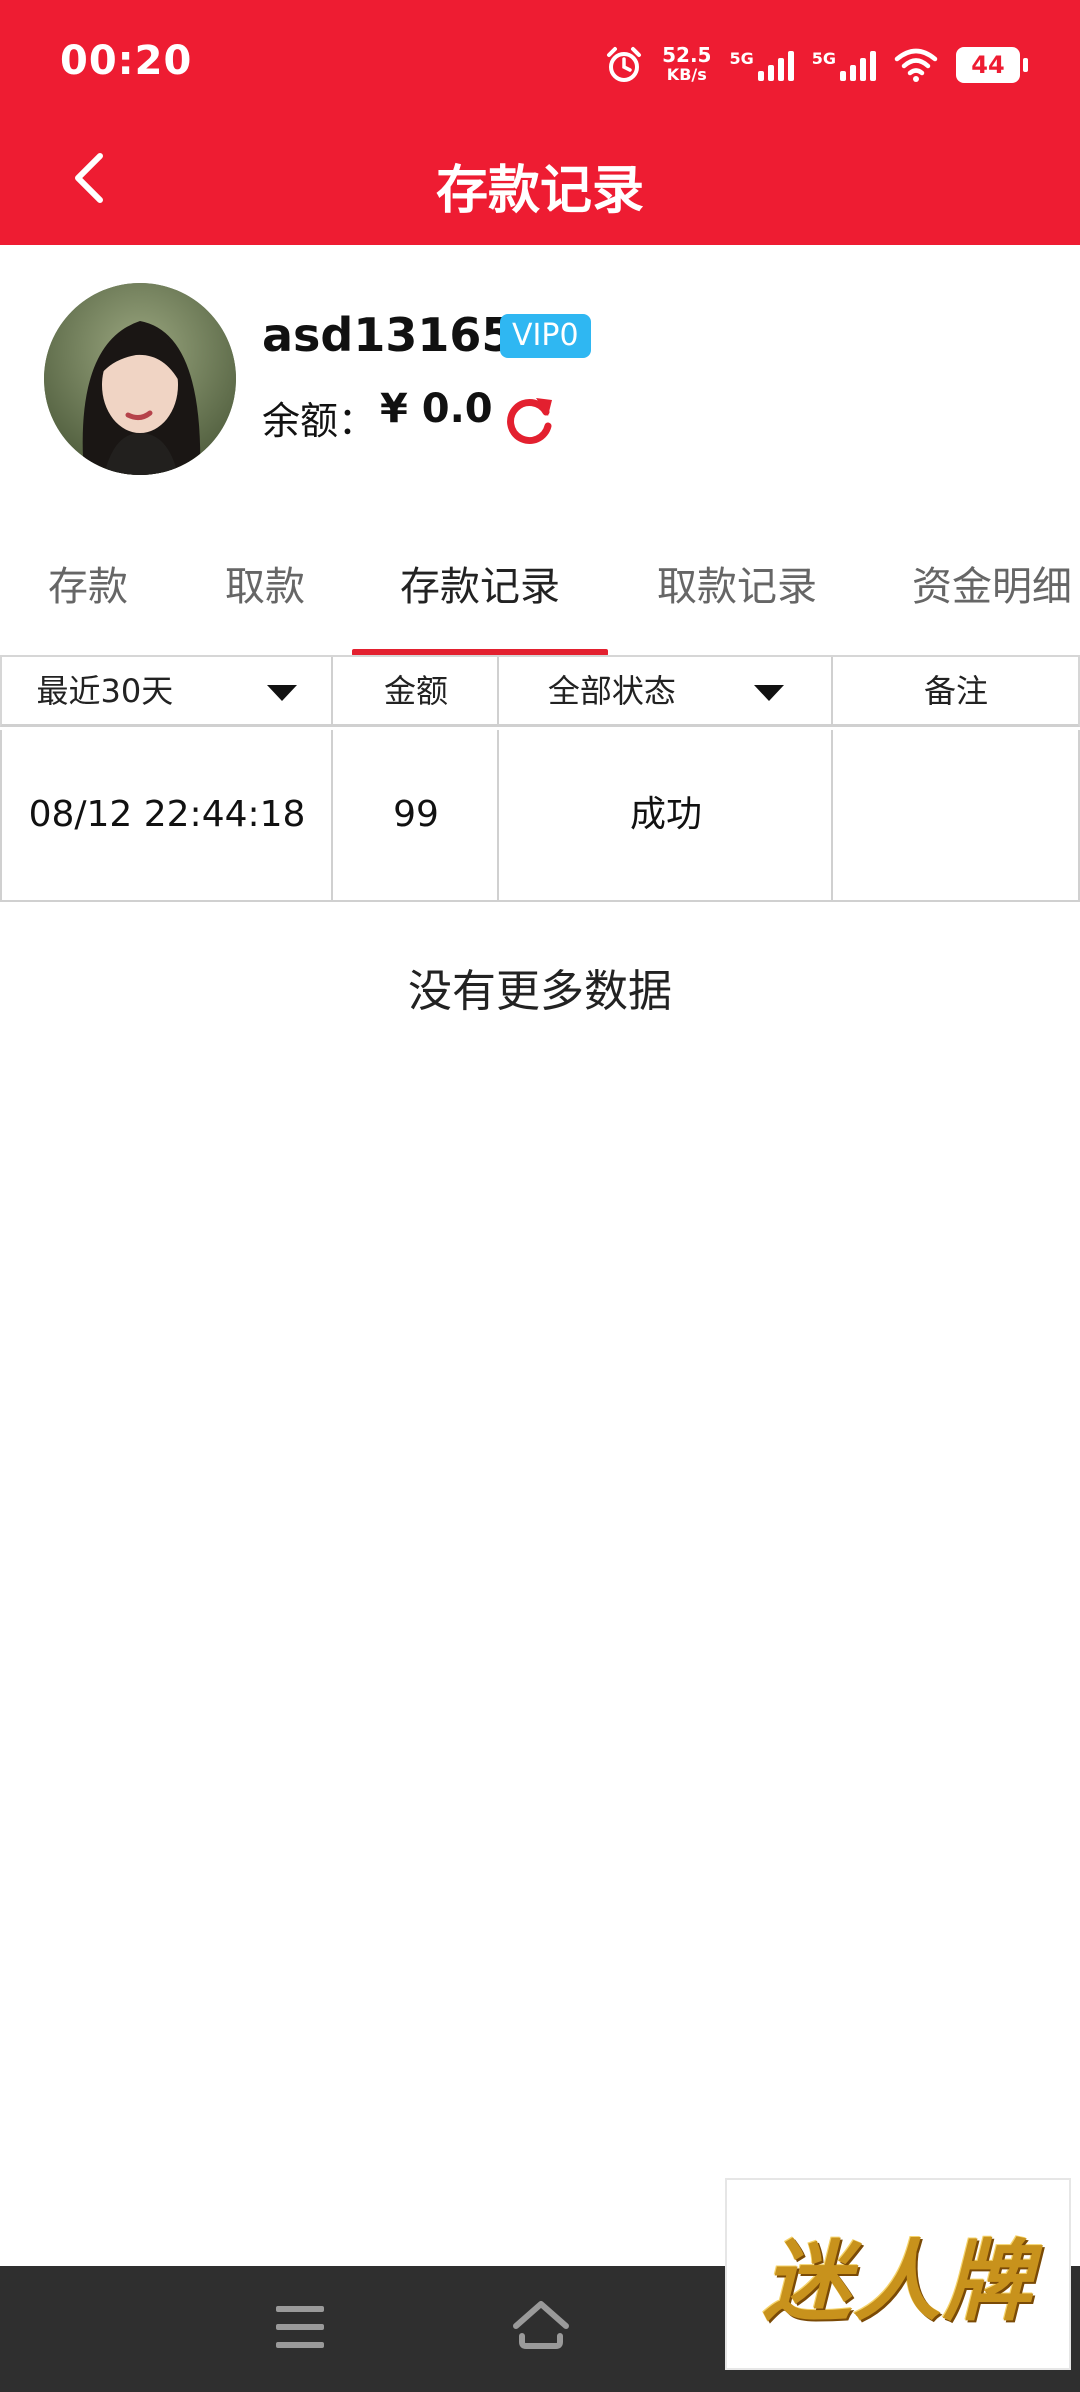 The height and width of the screenshot is (2392, 1080). I want to click on note-header: 备注, so click(955, 691).